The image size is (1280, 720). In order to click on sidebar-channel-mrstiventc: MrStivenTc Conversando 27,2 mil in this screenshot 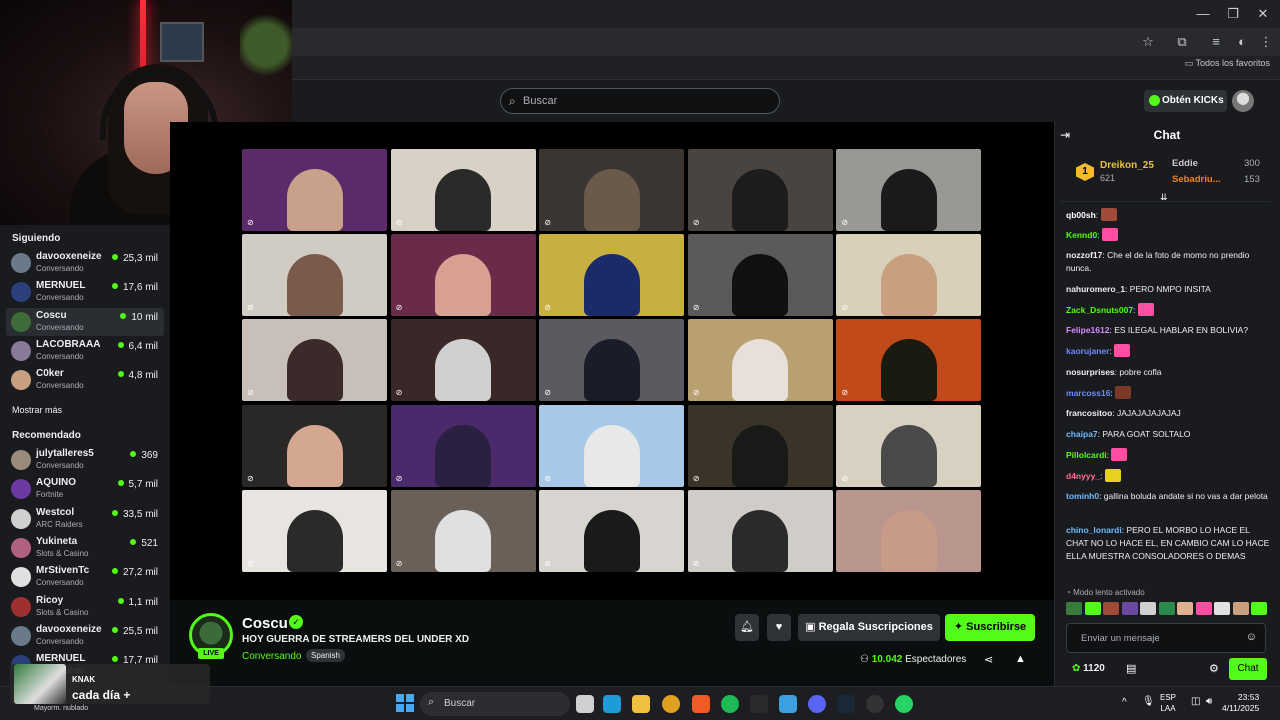, I will do `click(85, 577)`.